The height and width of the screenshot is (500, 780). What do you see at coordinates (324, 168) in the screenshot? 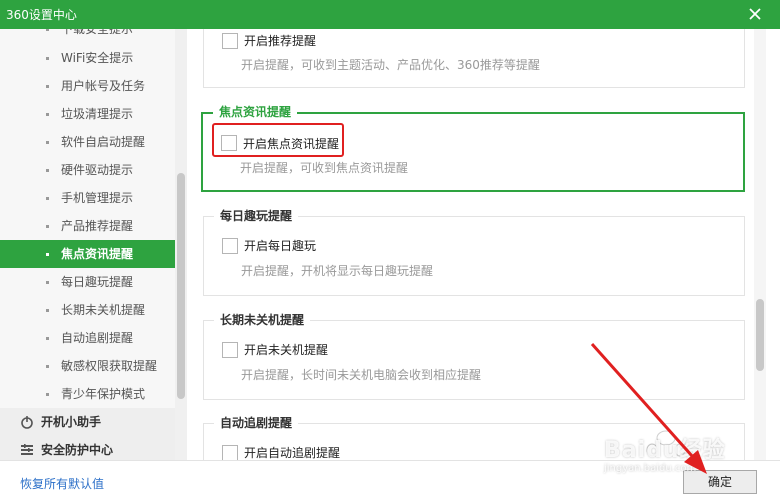
I see `focus-news-description: 开启提醒，可收到焦点资讯提醒` at bounding box center [324, 168].